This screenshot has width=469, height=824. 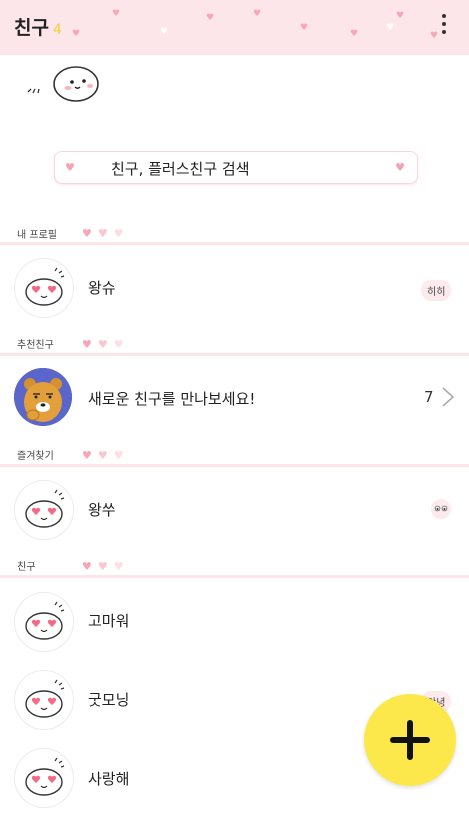 What do you see at coordinates (102, 288) in the screenshot?
I see `profile-name: 왕슈` at bounding box center [102, 288].